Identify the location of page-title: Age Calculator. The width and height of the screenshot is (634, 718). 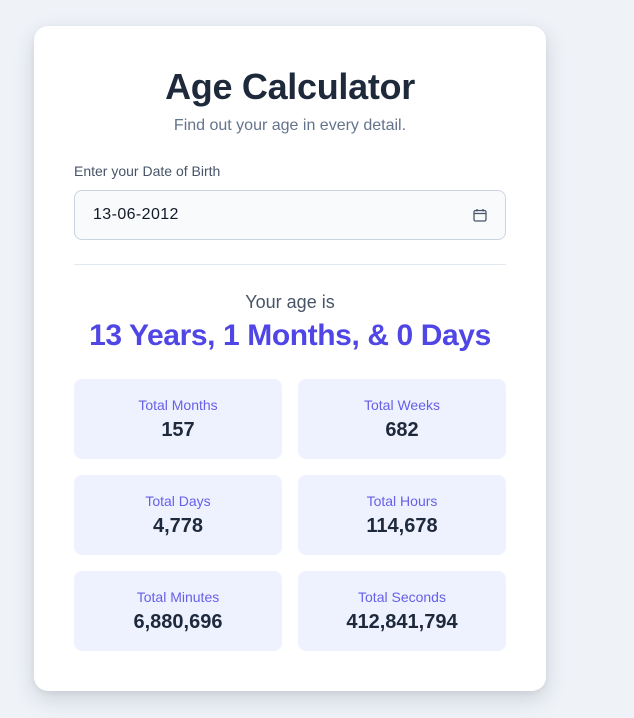
(290, 86).